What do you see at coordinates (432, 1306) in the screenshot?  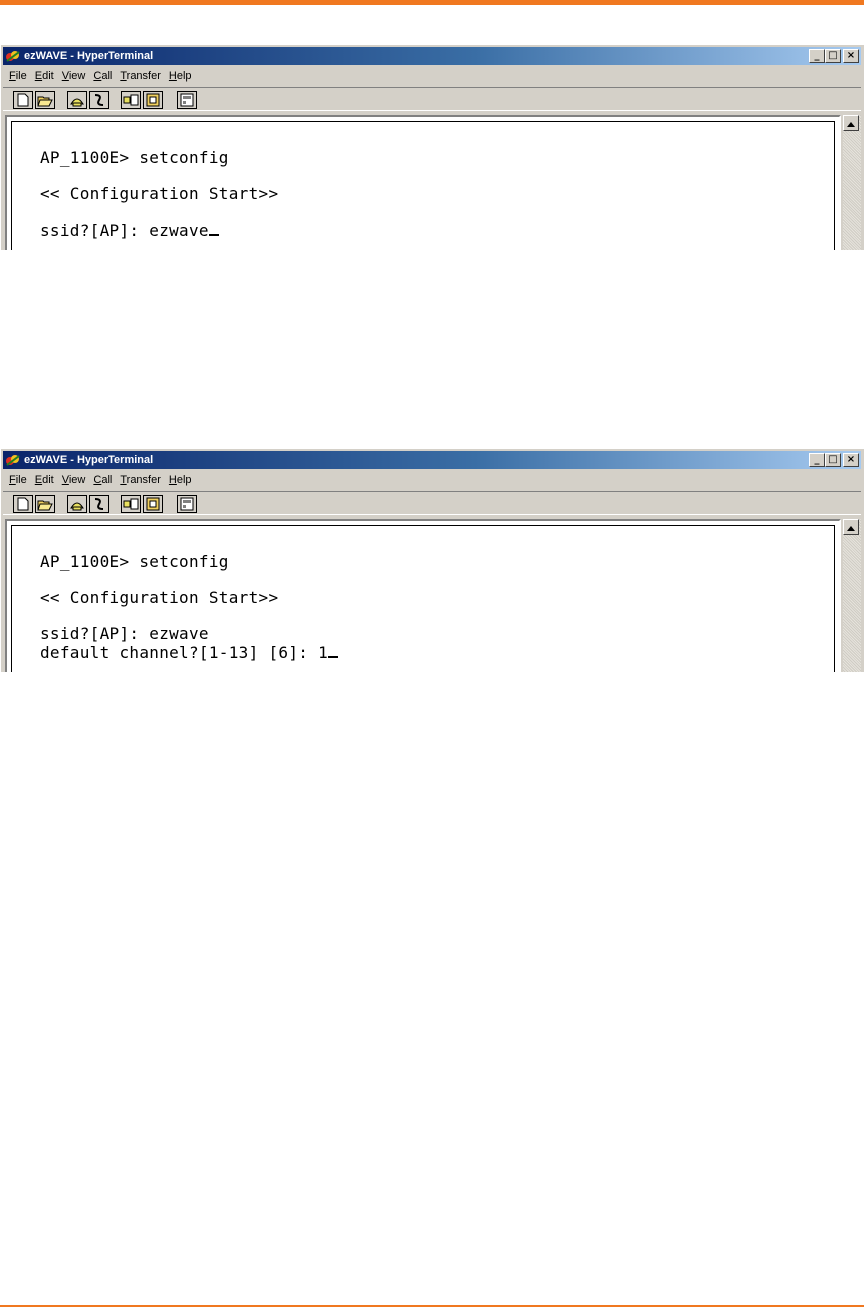 I see `bottom-accent-rule` at bounding box center [432, 1306].